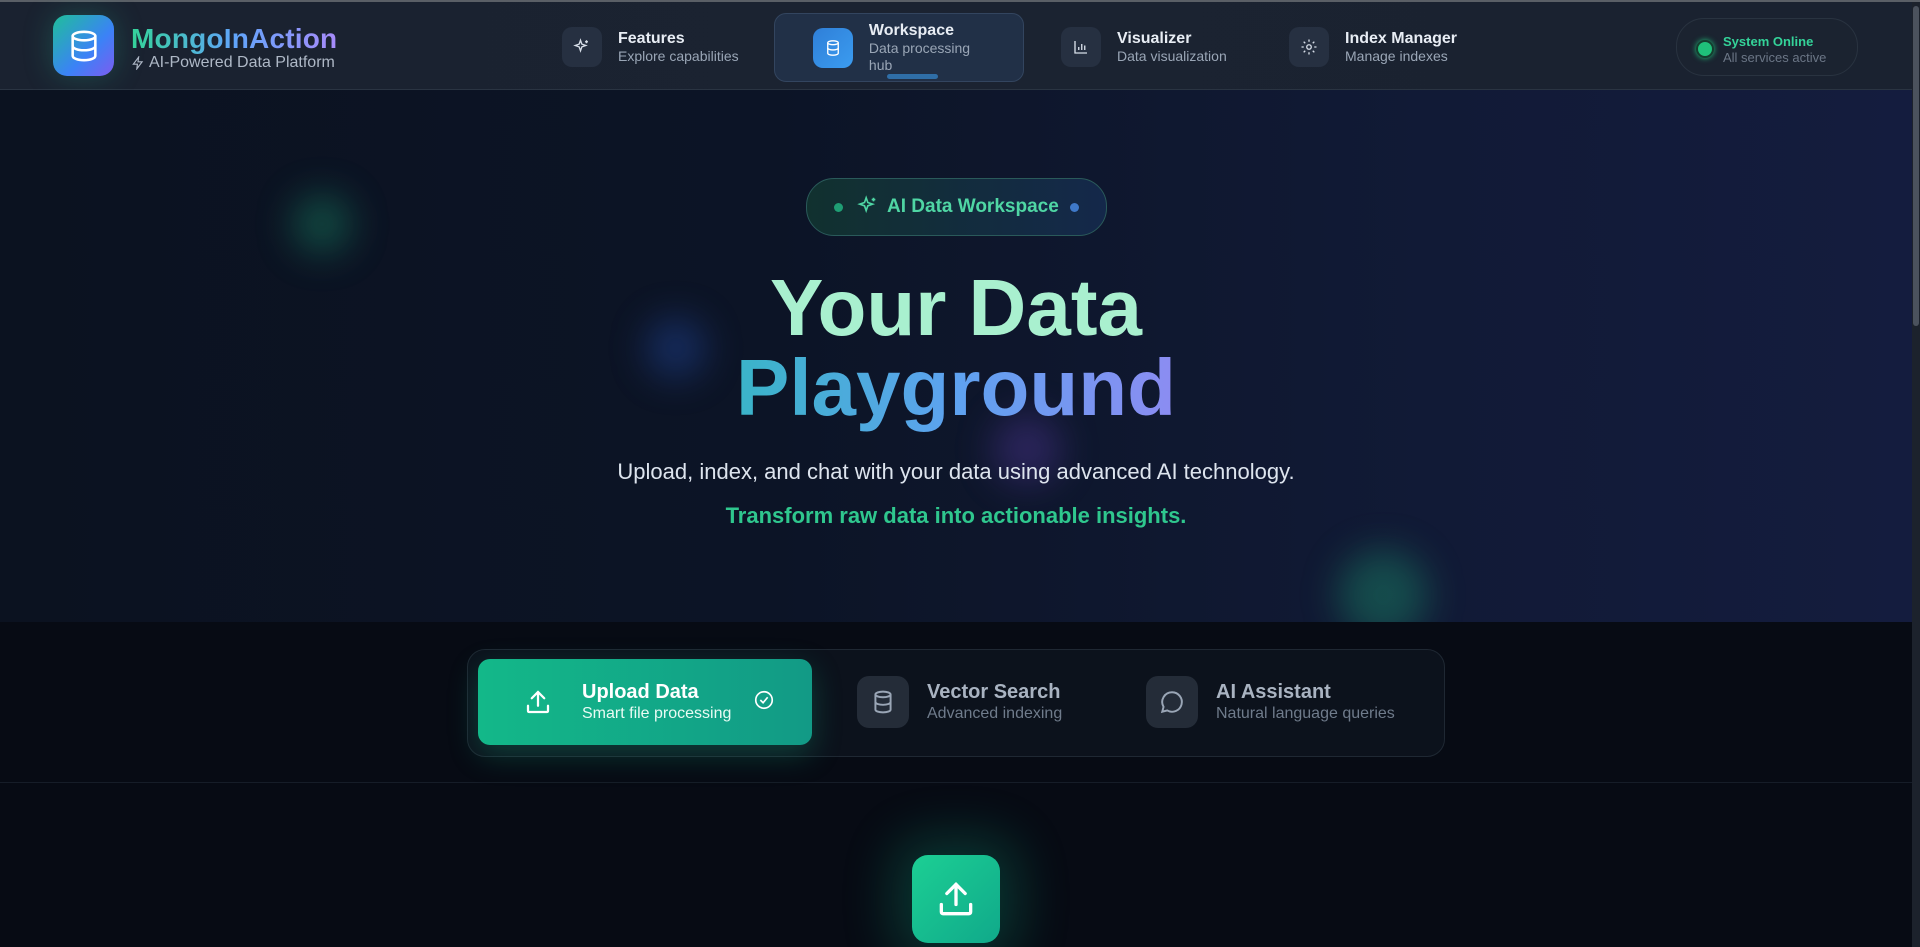 Image resolution: width=1920 pixels, height=947 pixels. What do you see at coordinates (956, 387) in the screenshot?
I see `headline-line2: Playground` at bounding box center [956, 387].